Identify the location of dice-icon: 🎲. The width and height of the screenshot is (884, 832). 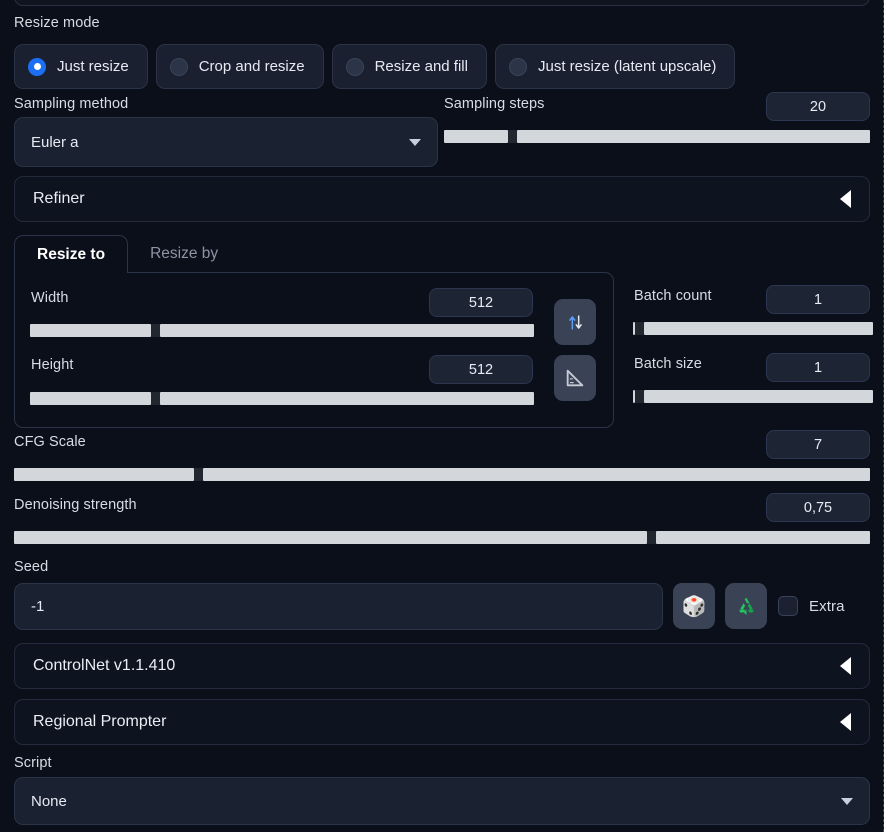
(694, 606).